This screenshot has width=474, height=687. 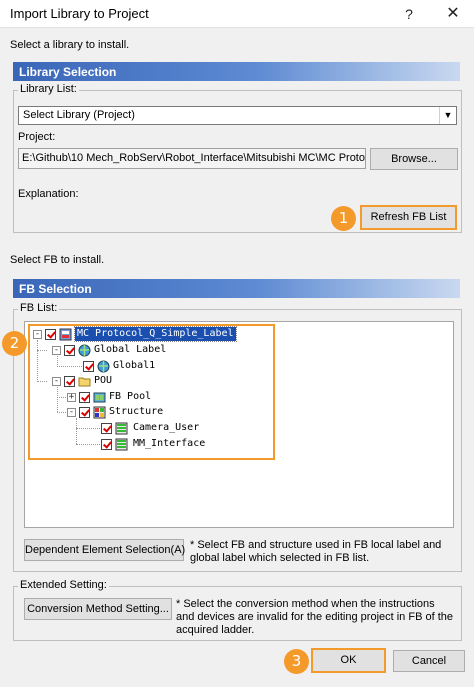 I want to click on fb-pool-icon, so click(x=99, y=397).